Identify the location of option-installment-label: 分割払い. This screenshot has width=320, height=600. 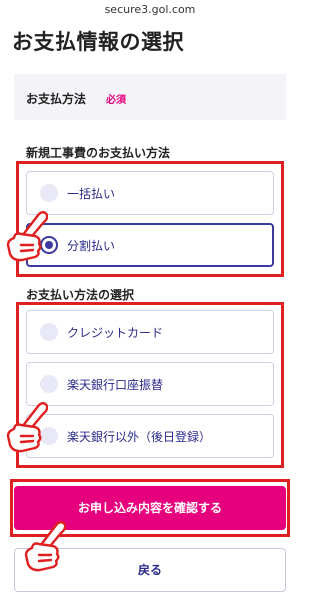
(91, 246).